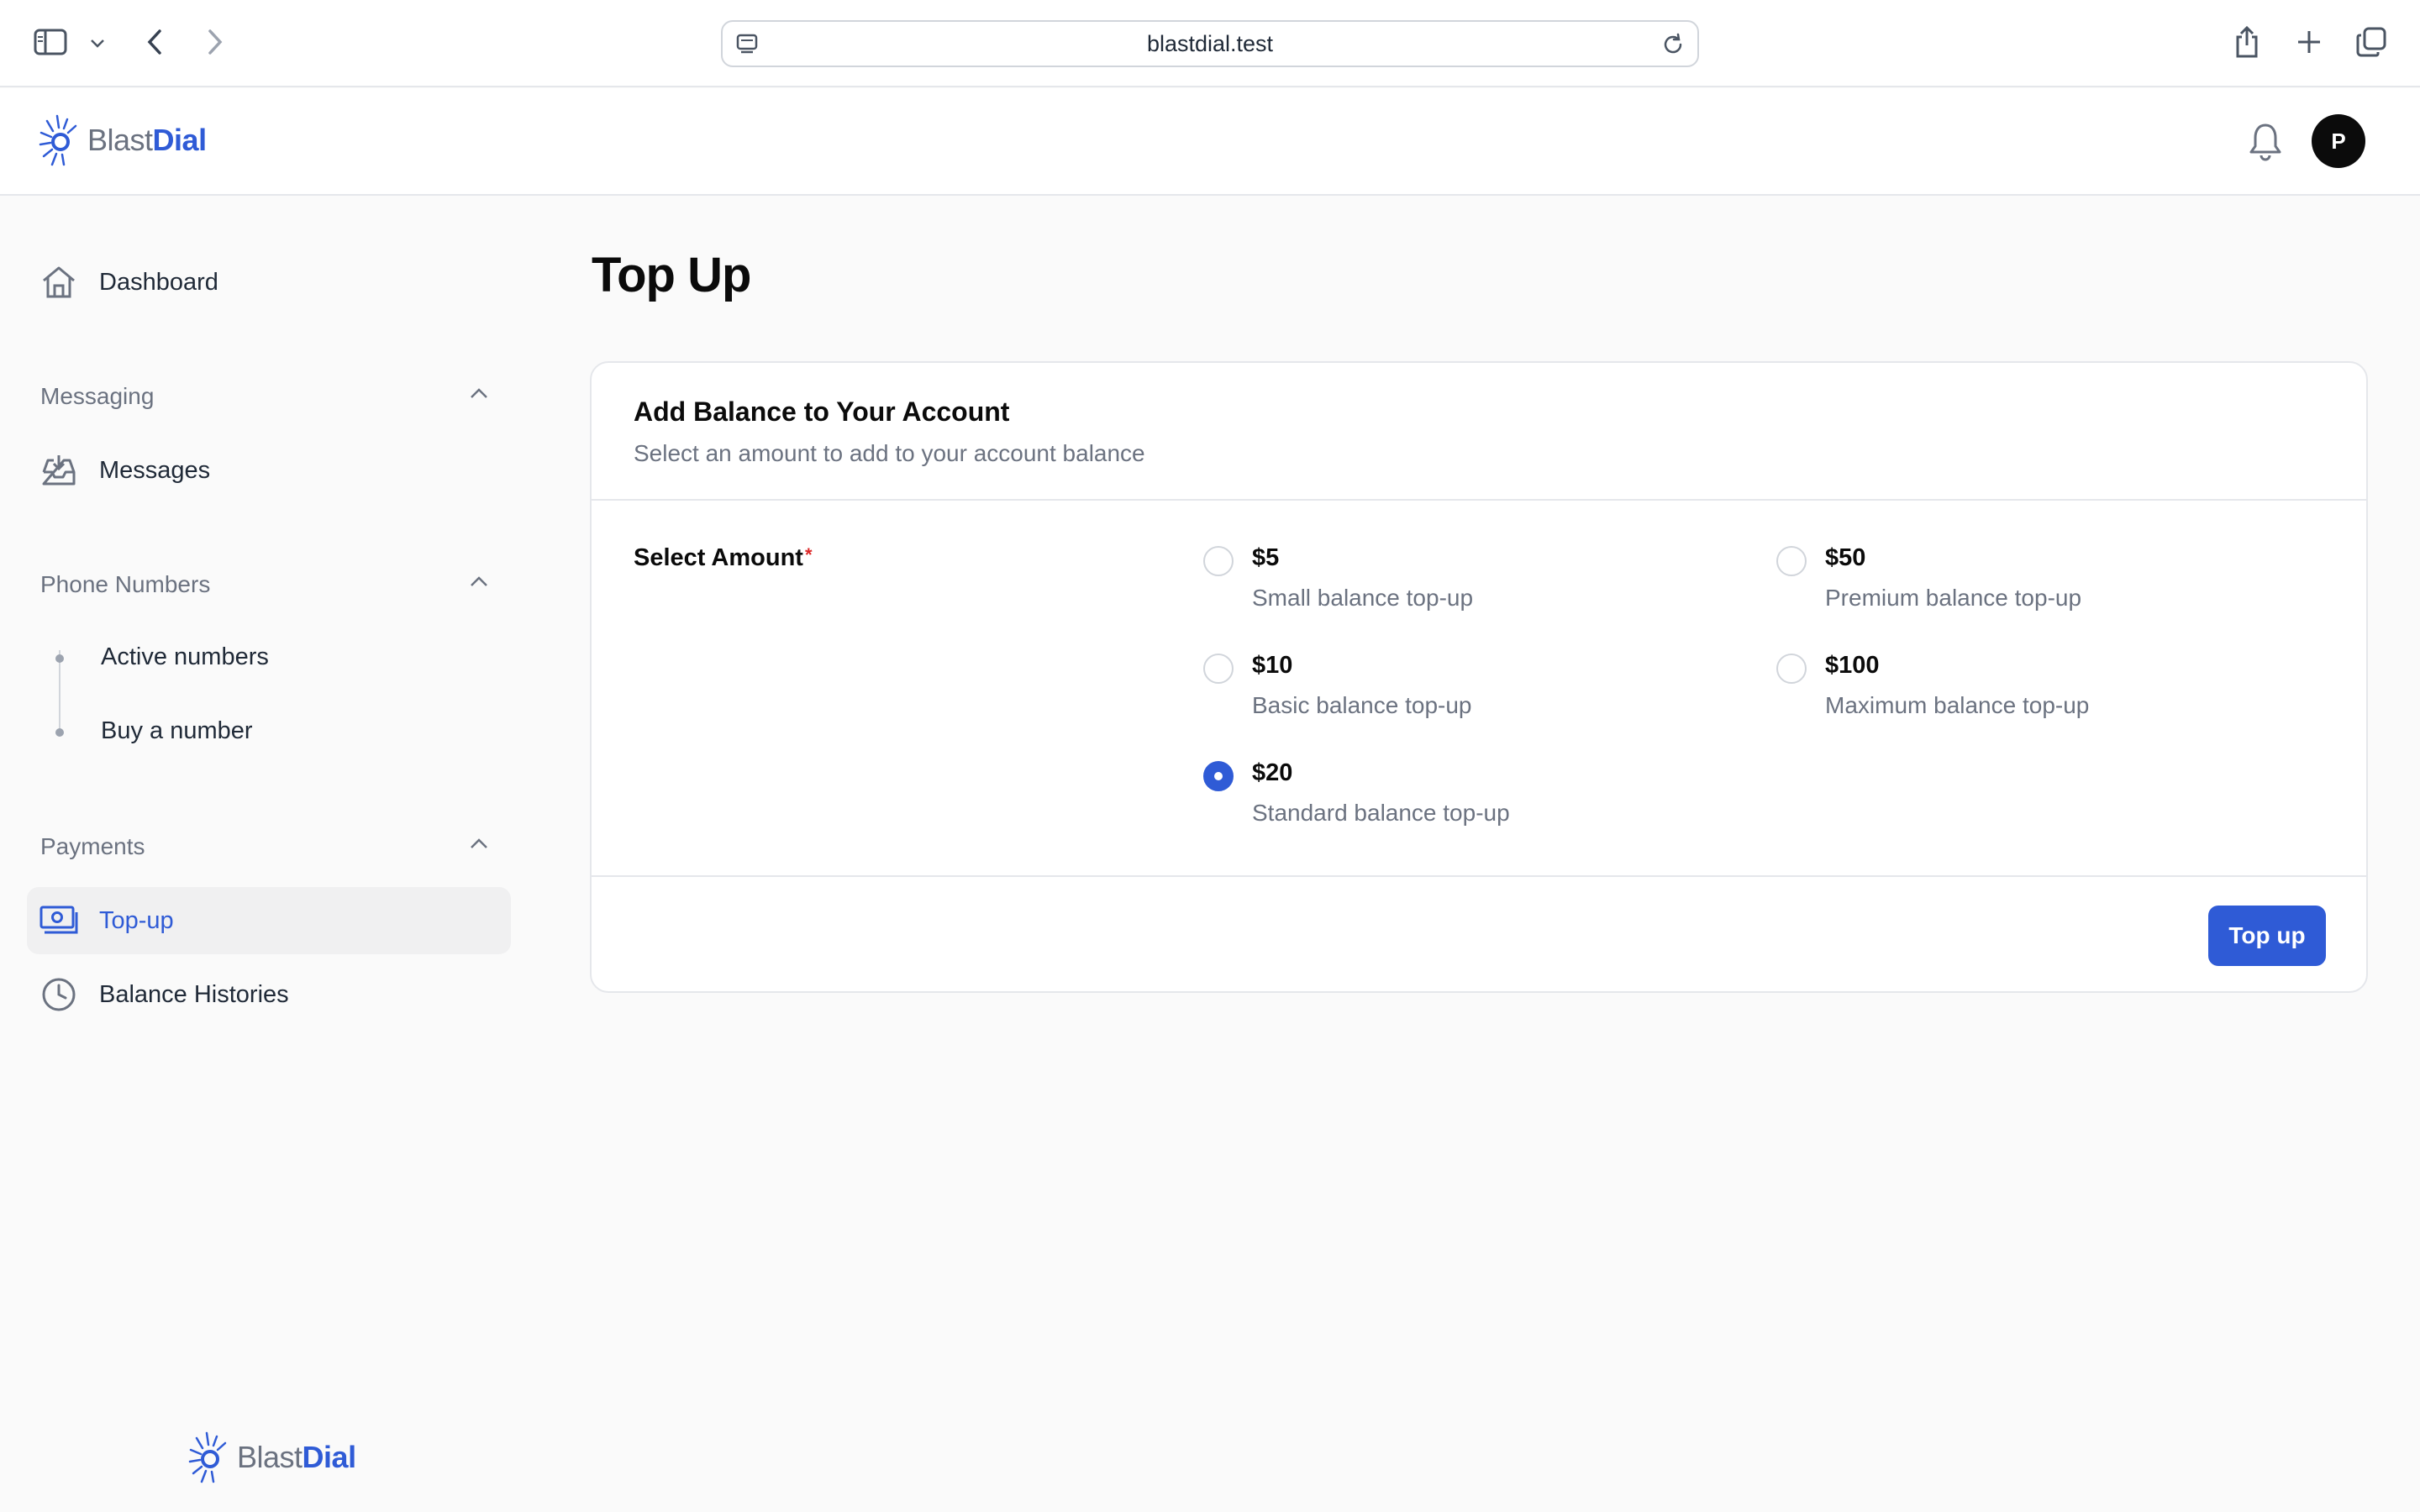  Describe the element at coordinates (719, 557) in the screenshot. I see `field-label-text: Select Amount` at that location.